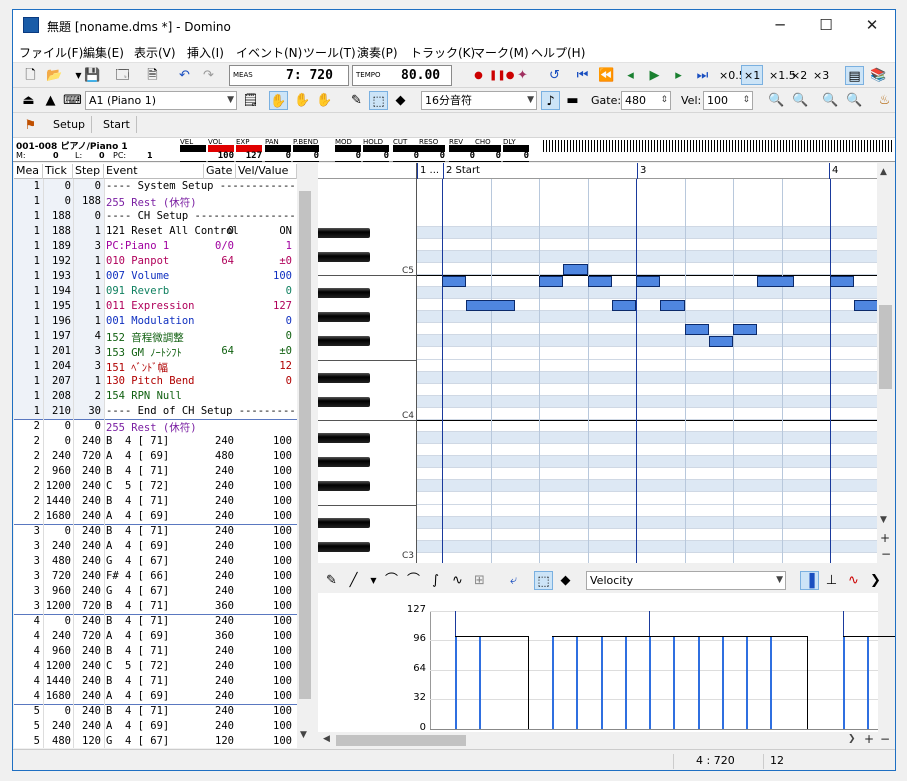  Describe the element at coordinates (501, 75) in the screenshot. I see `pause-record-icon: ❚❚●` at that location.